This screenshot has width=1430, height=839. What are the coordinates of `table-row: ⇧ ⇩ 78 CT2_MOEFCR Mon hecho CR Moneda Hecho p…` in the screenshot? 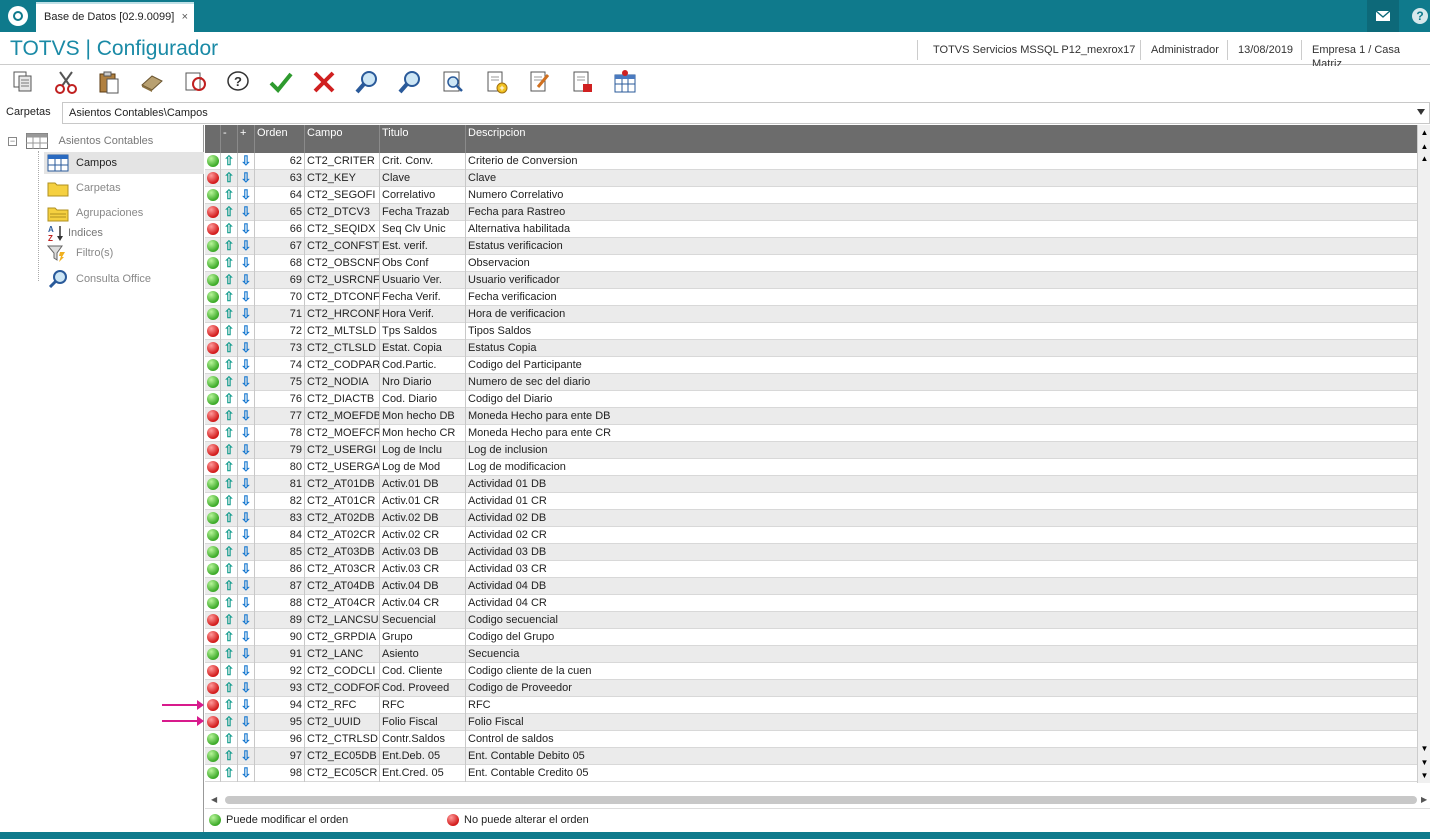 It's located at (811, 433).